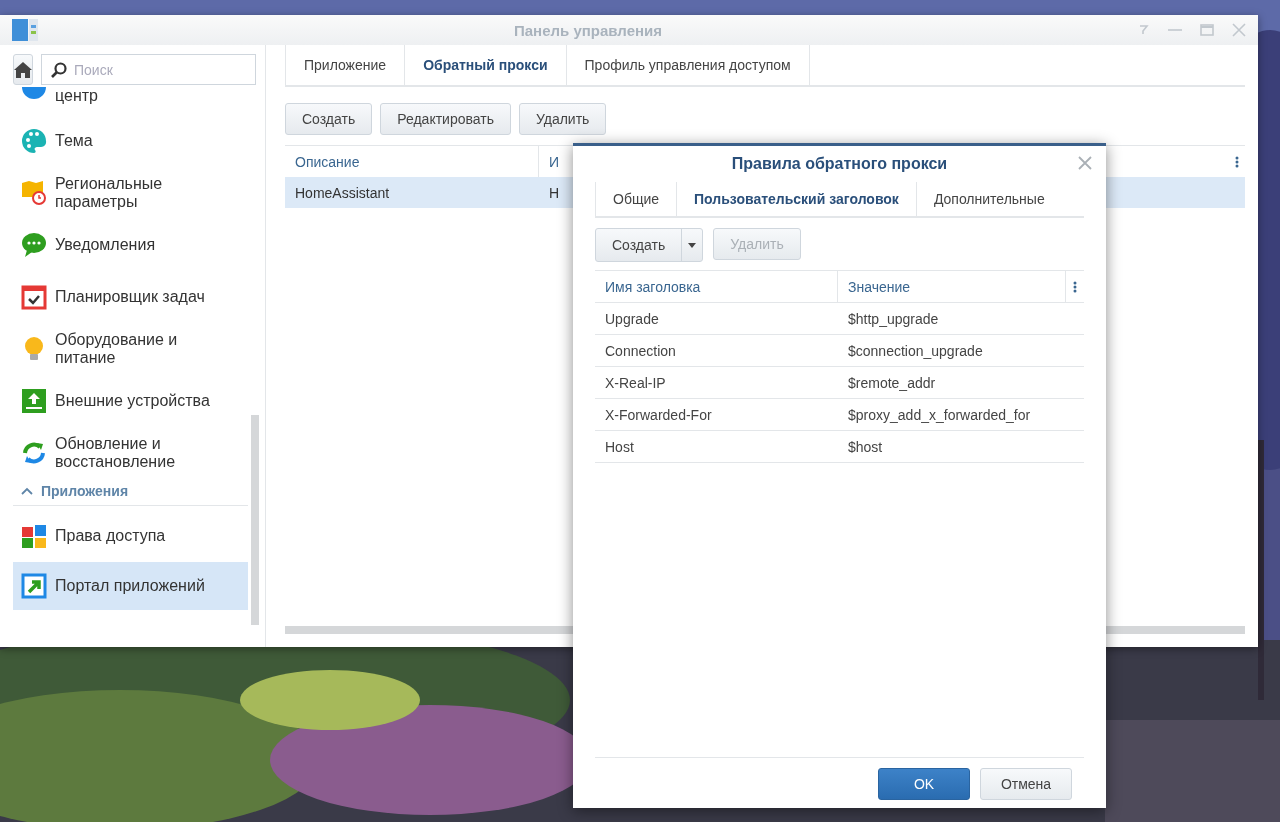  Describe the element at coordinates (554, 192) in the screenshot. I see `table-cell-text: H` at that location.